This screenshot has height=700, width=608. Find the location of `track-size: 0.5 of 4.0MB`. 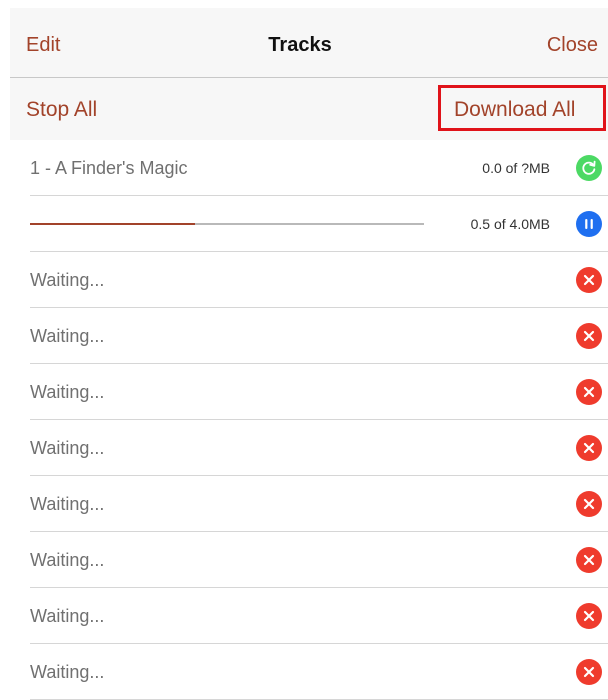

track-size: 0.5 of 4.0MB is located at coordinates (510, 224).